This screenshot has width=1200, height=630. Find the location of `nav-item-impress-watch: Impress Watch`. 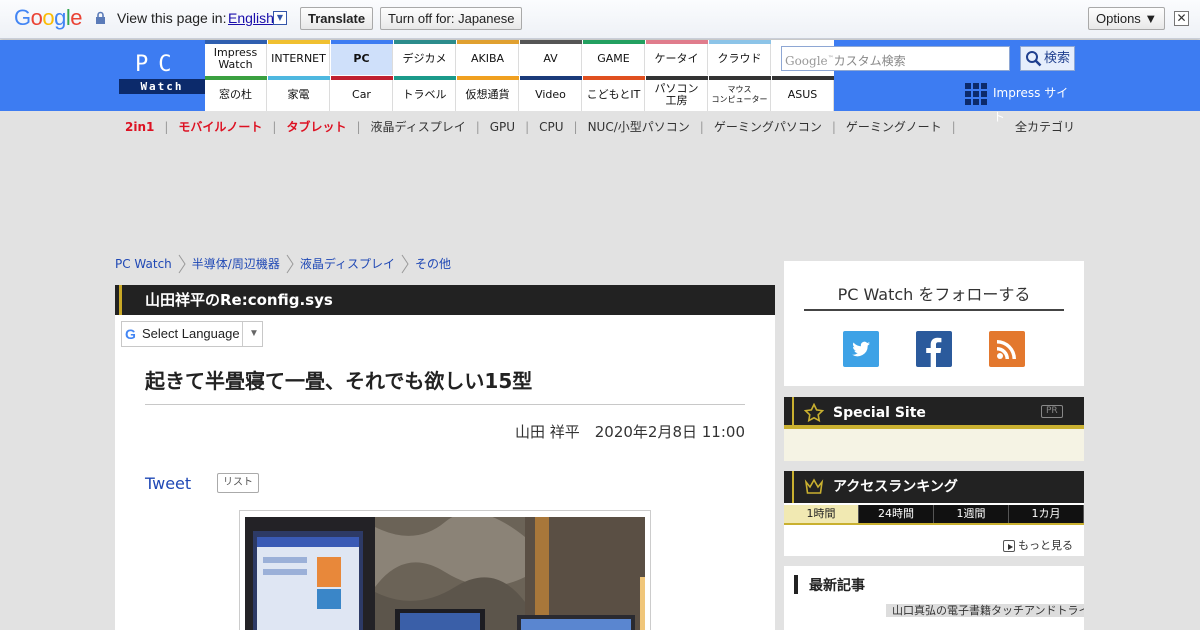

nav-item-impress-watch: Impress Watch is located at coordinates (236, 57).